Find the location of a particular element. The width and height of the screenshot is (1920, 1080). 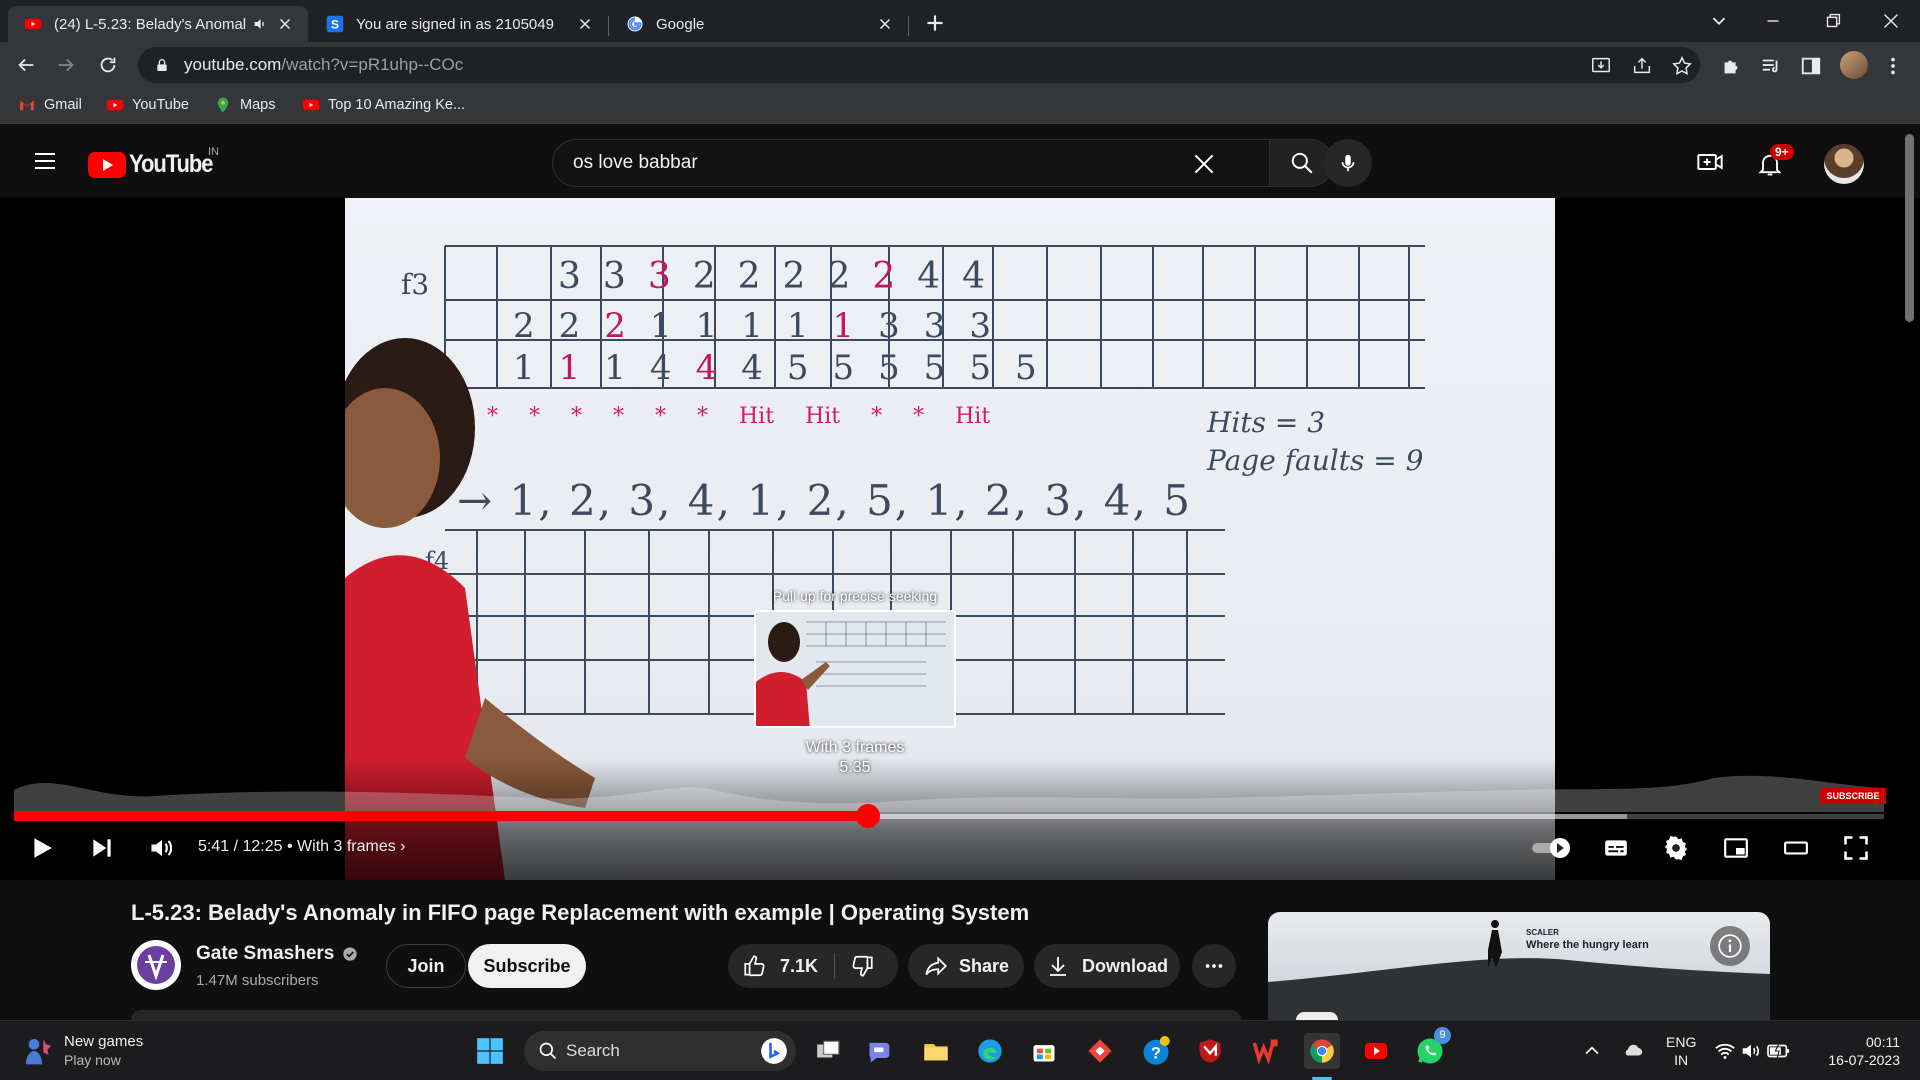

bing-icon is located at coordinates (774, 1051).